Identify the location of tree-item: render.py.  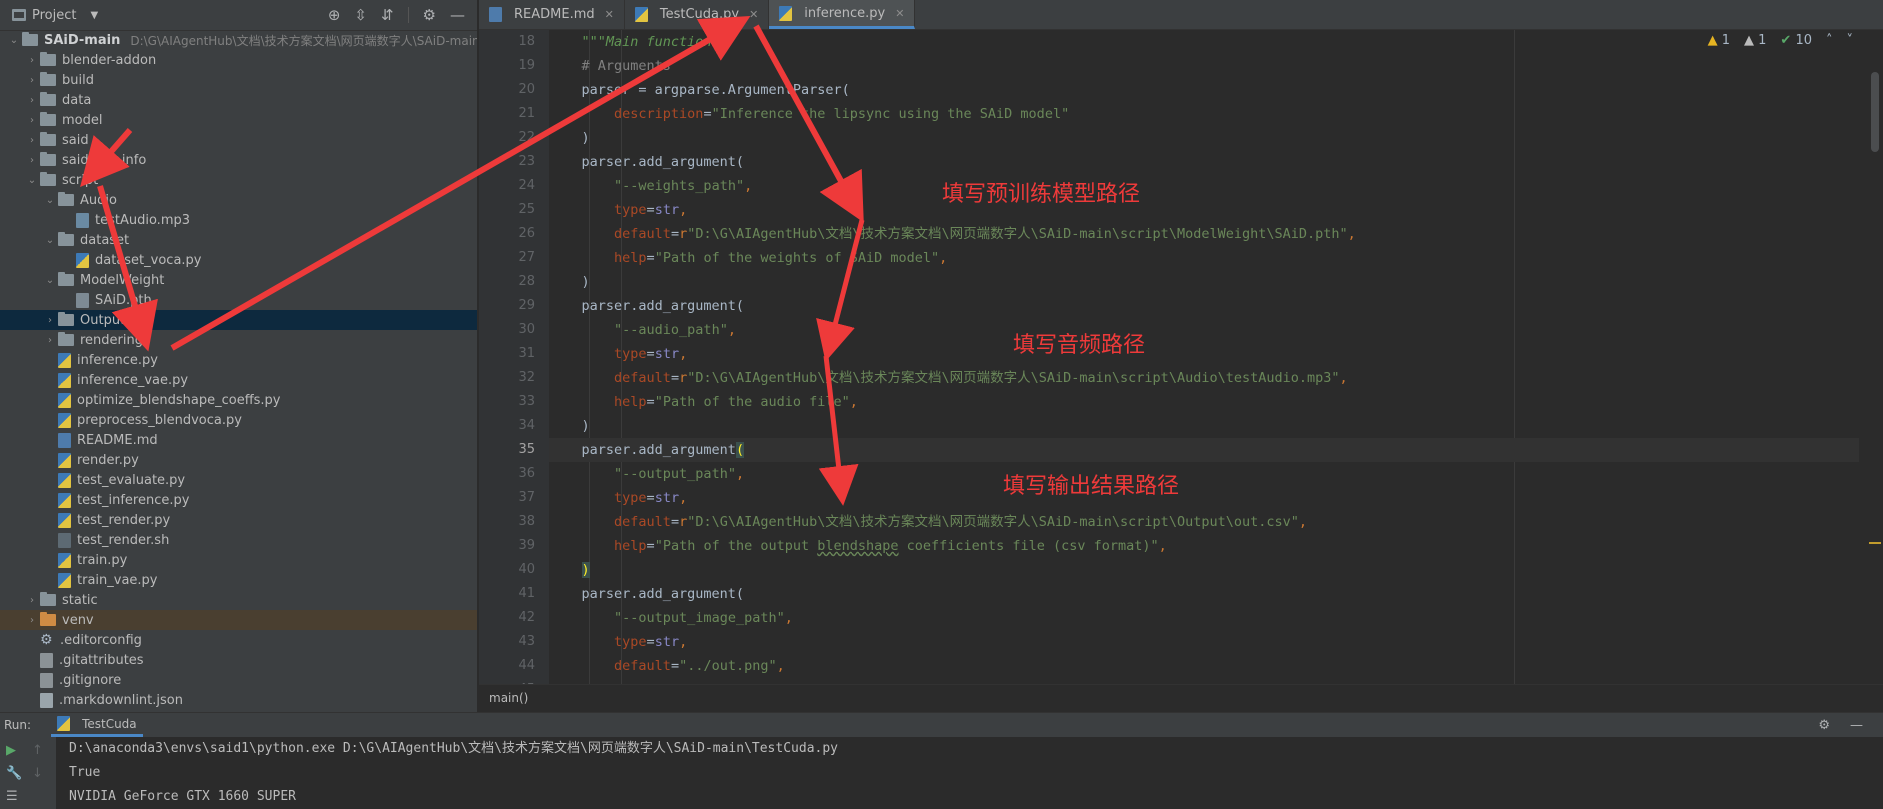
(238, 460).